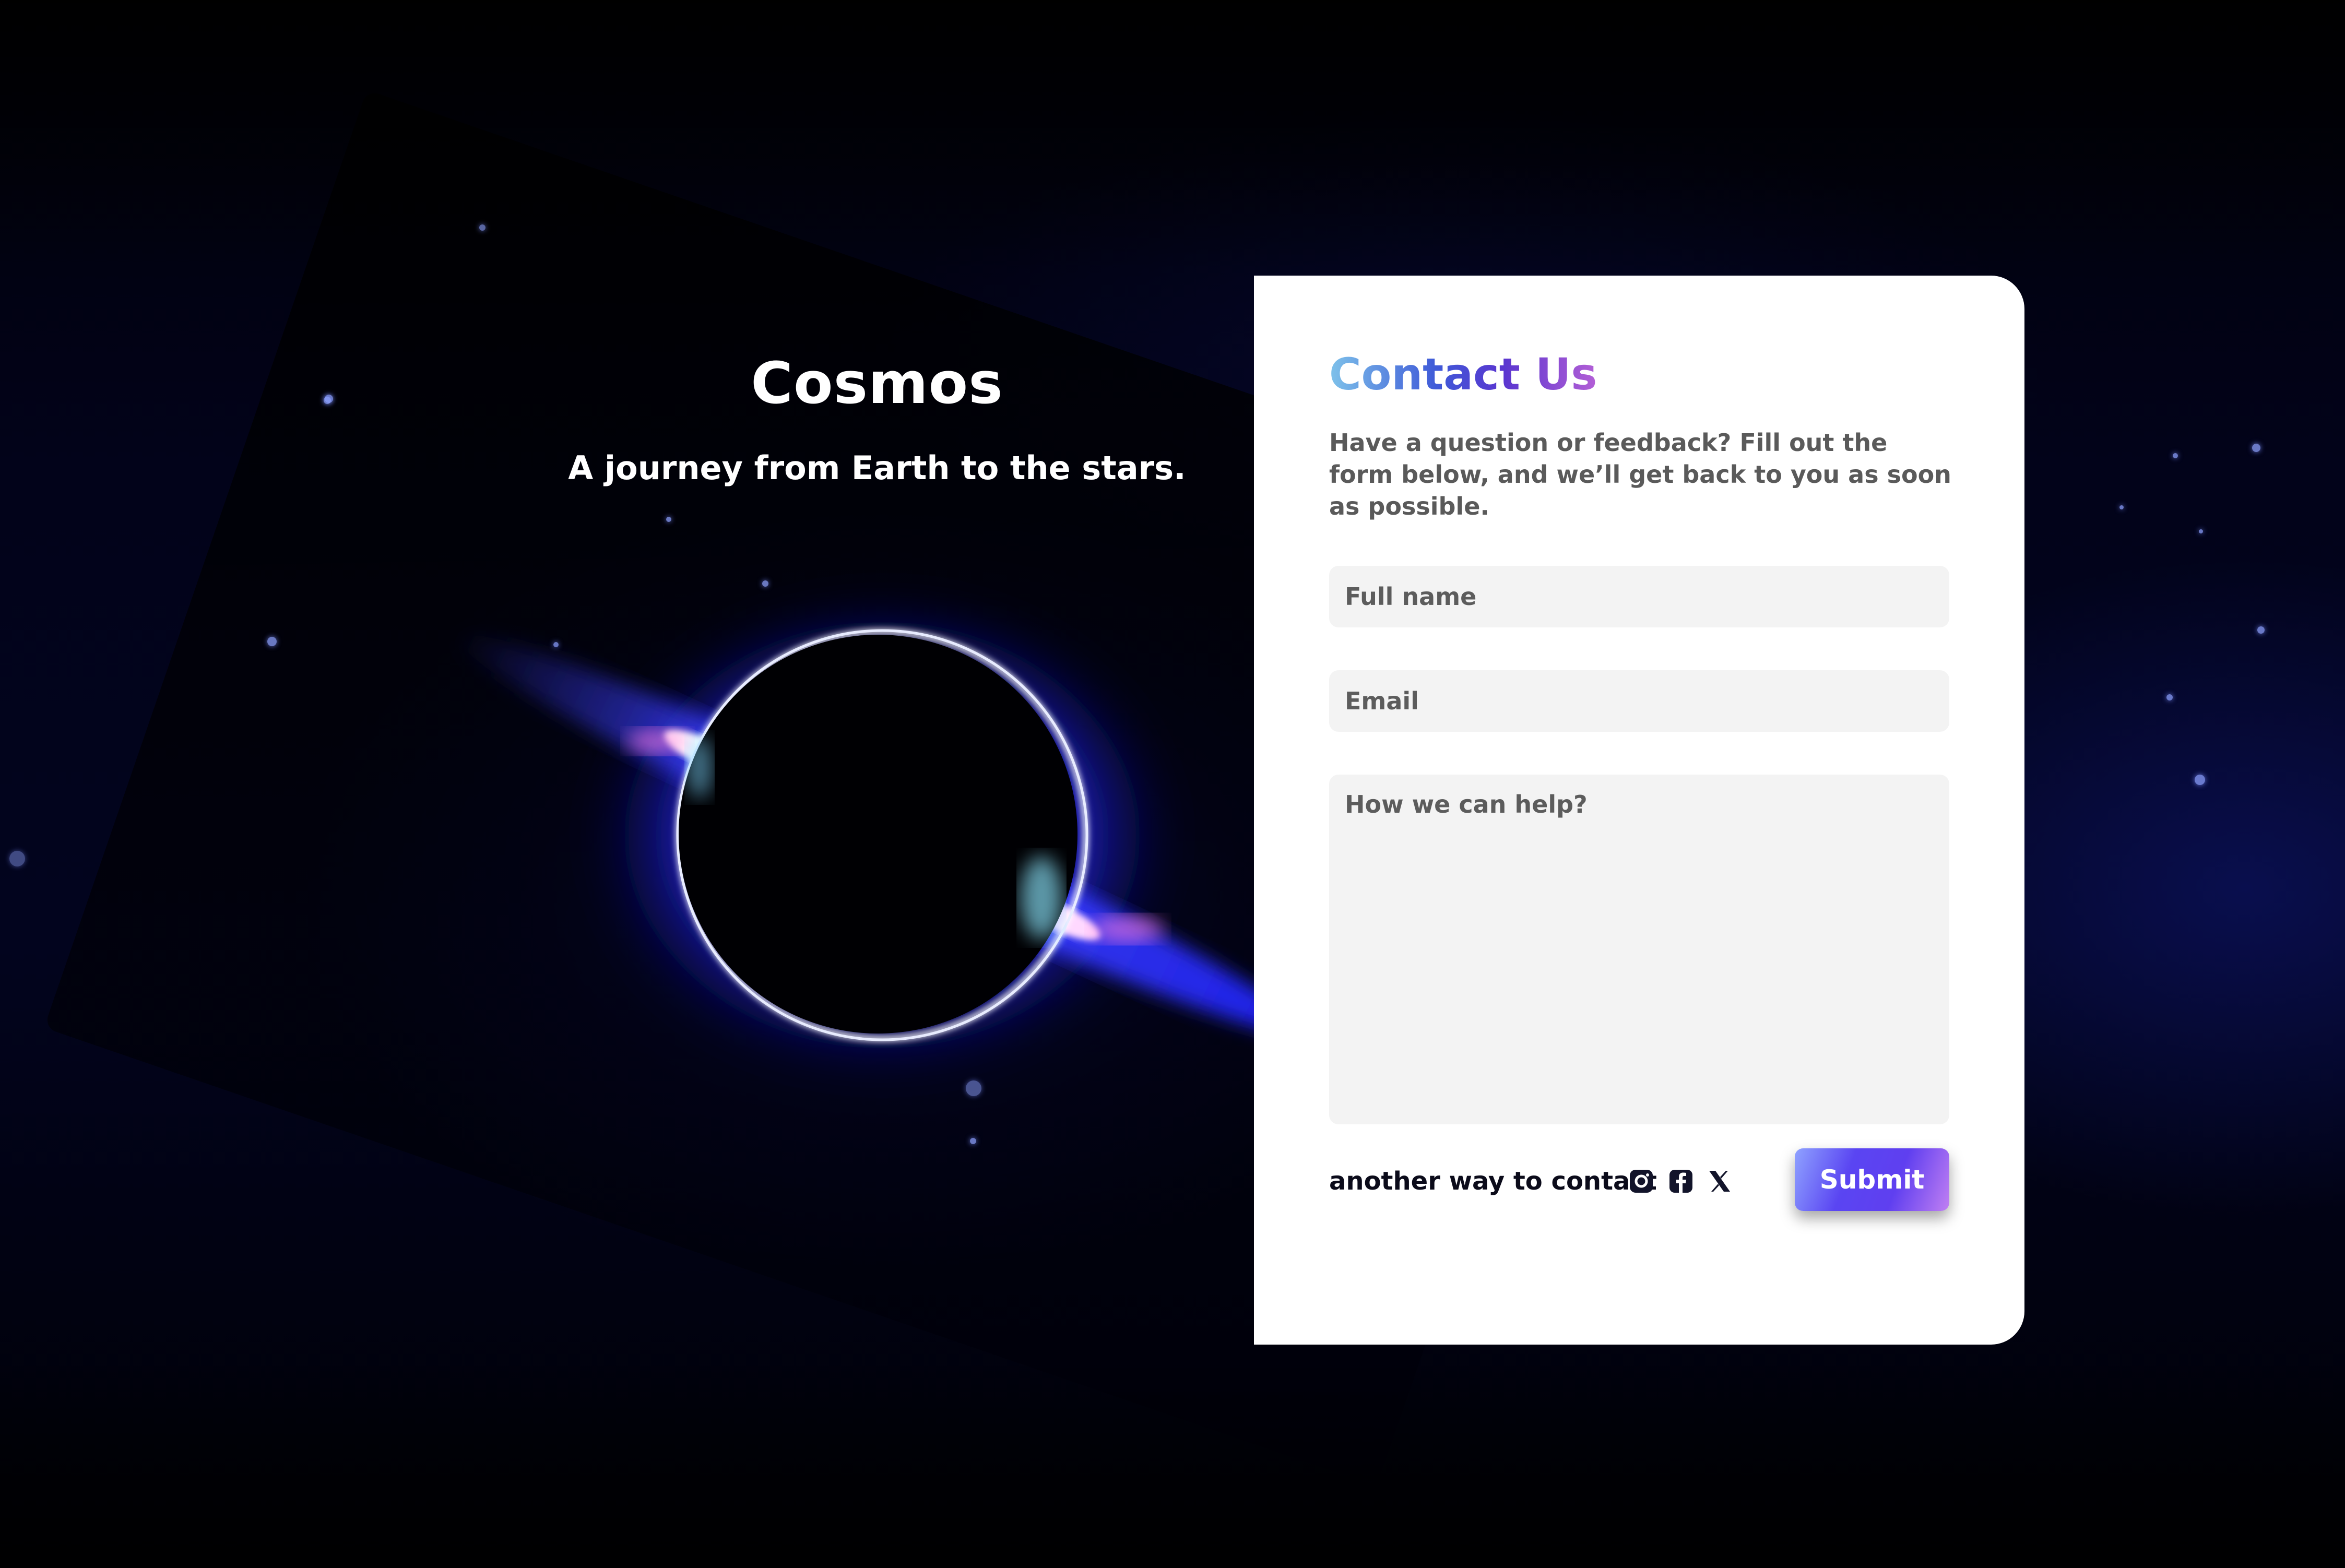  Describe the element at coordinates (1872, 1179) in the screenshot. I see `submit-button: Submit` at that location.